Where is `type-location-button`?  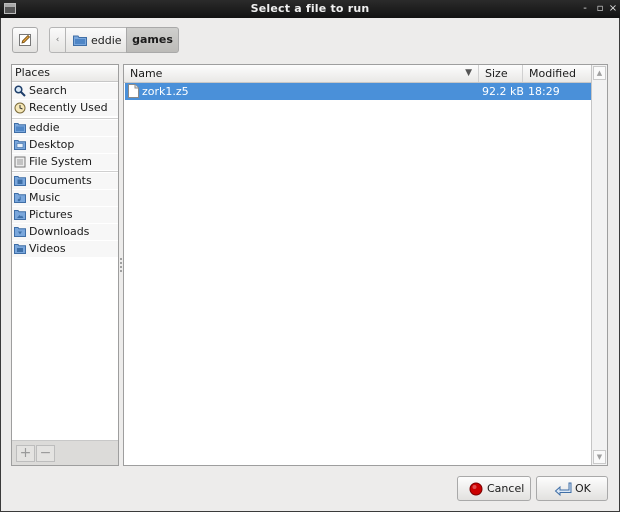 type-location-button is located at coordinates (25, 40).